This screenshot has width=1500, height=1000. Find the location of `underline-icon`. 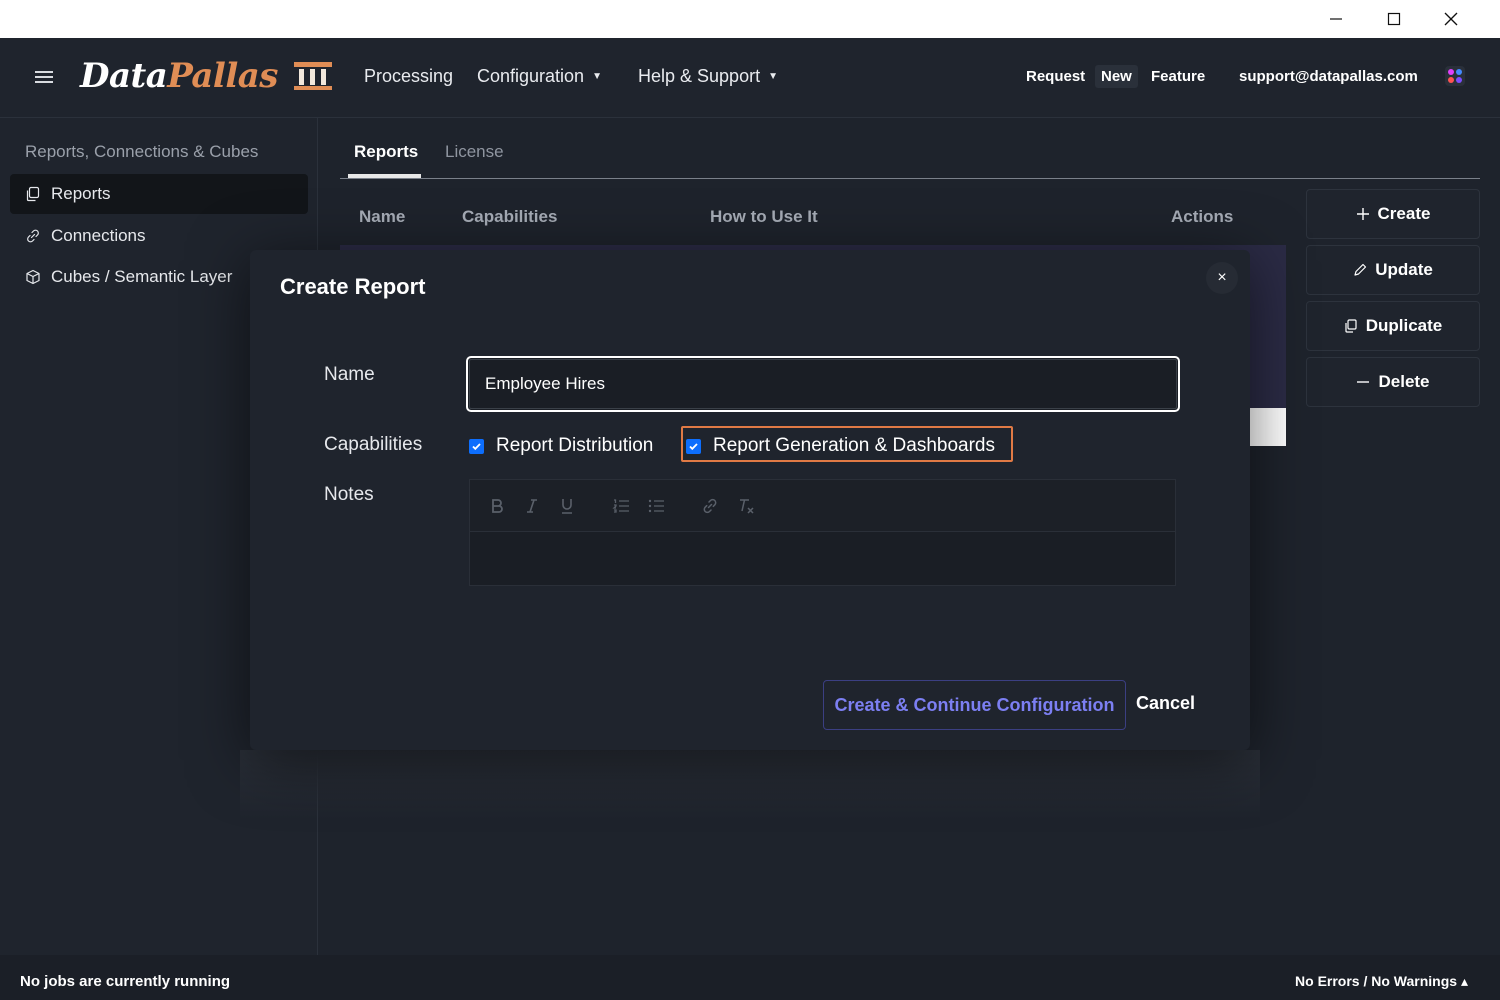

underline-icon is located at coordinates (567, 506).